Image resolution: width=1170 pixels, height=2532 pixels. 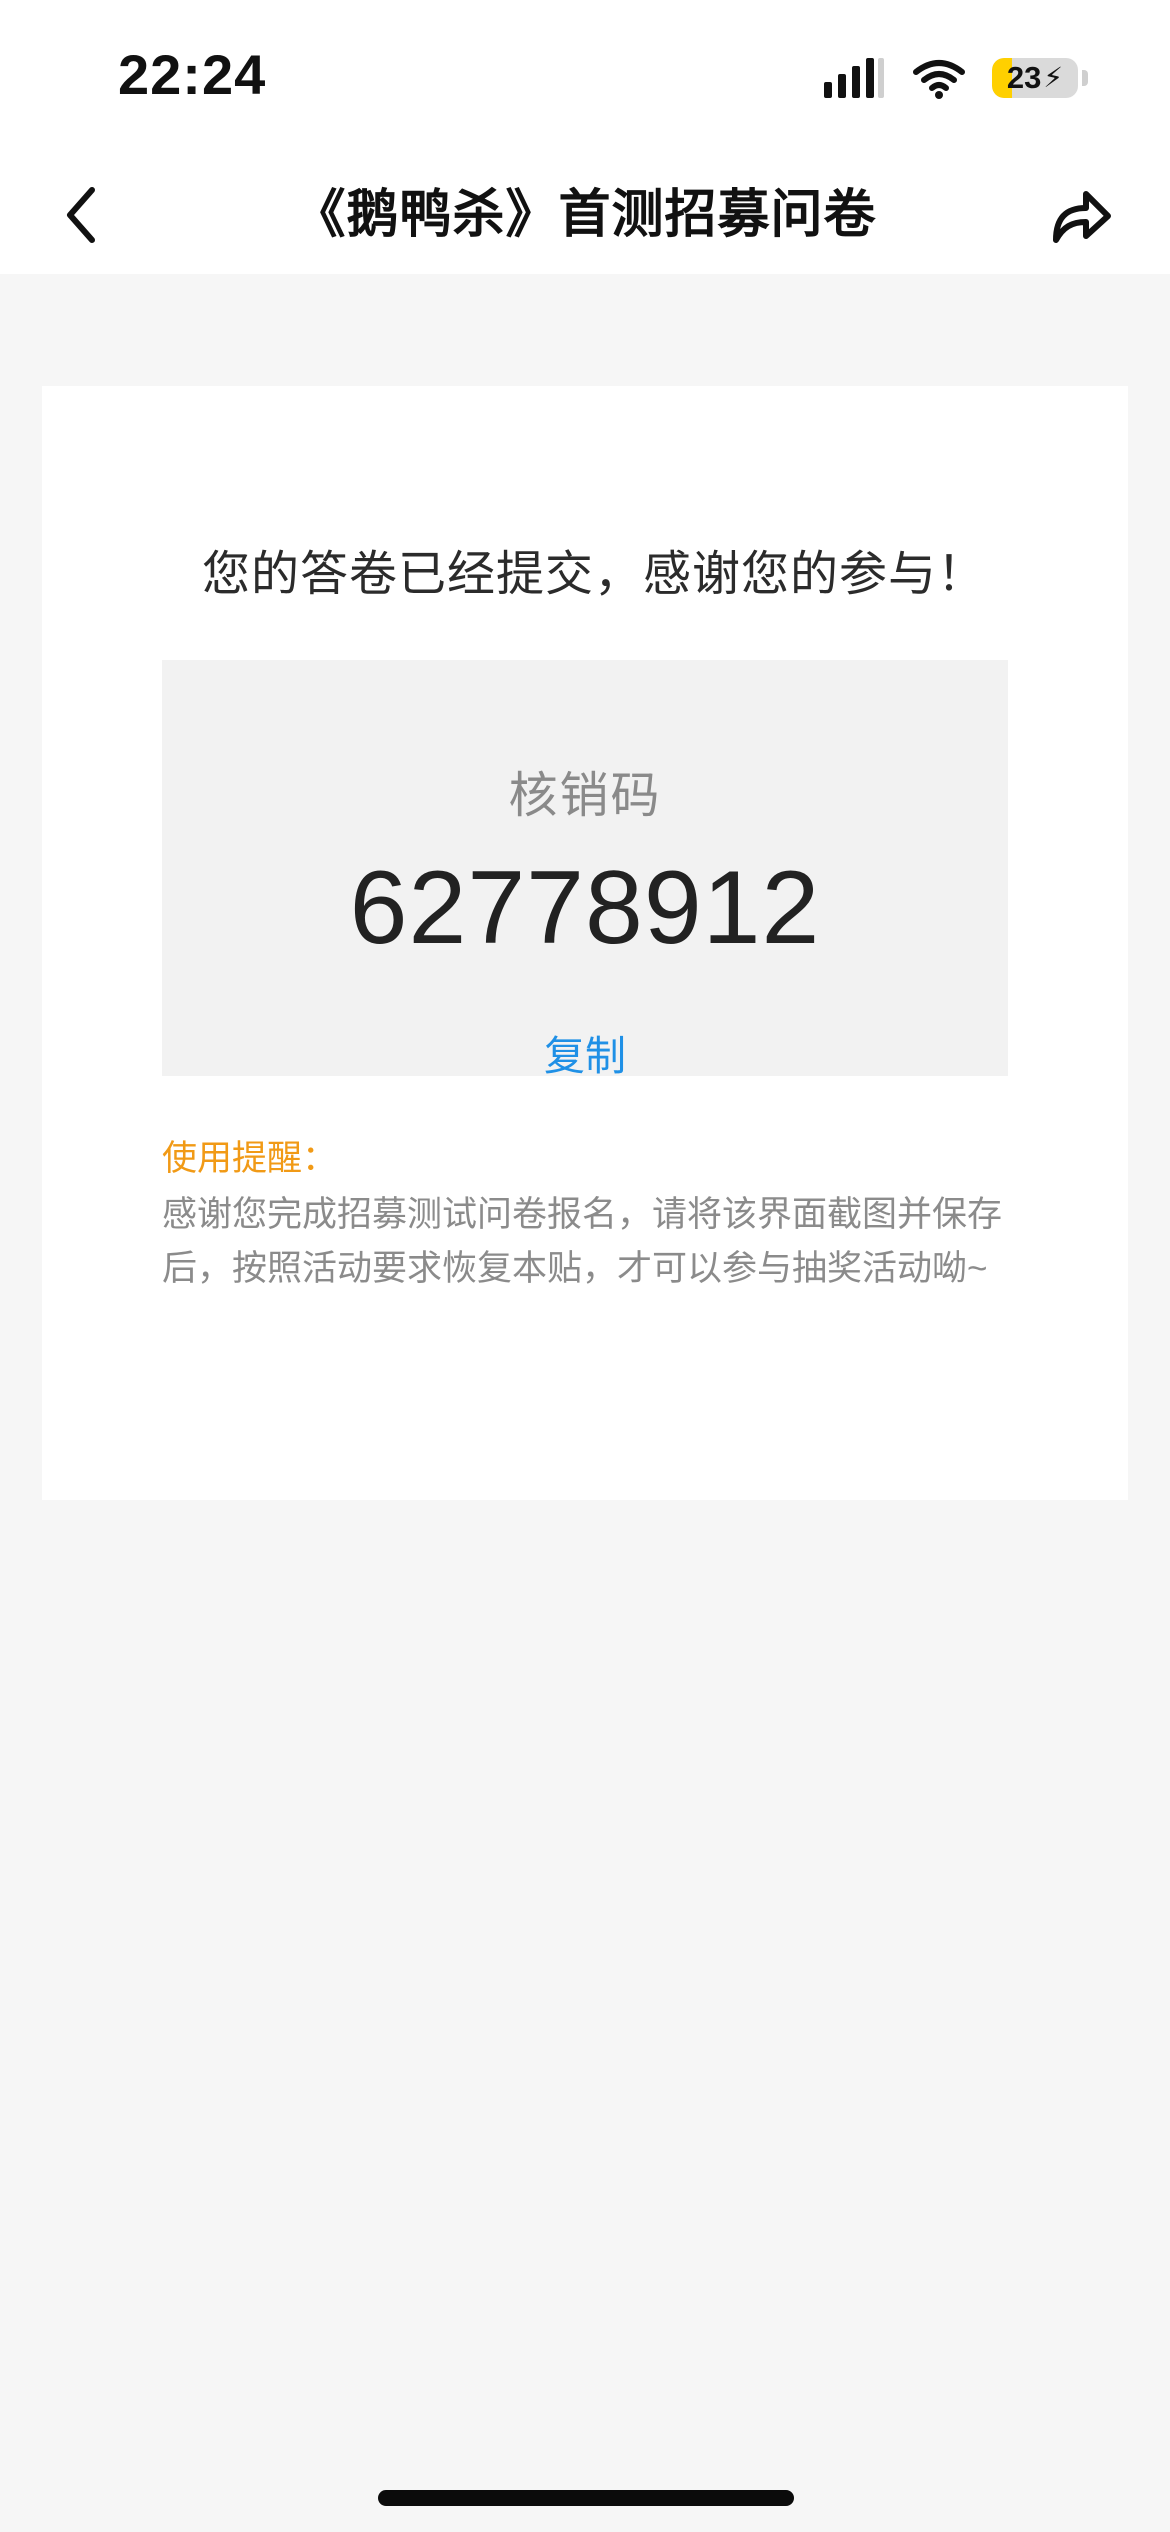 I want to click on nav-bar: 《鹅鸭杀》首测招募问卷, so click(x=585, y=212).